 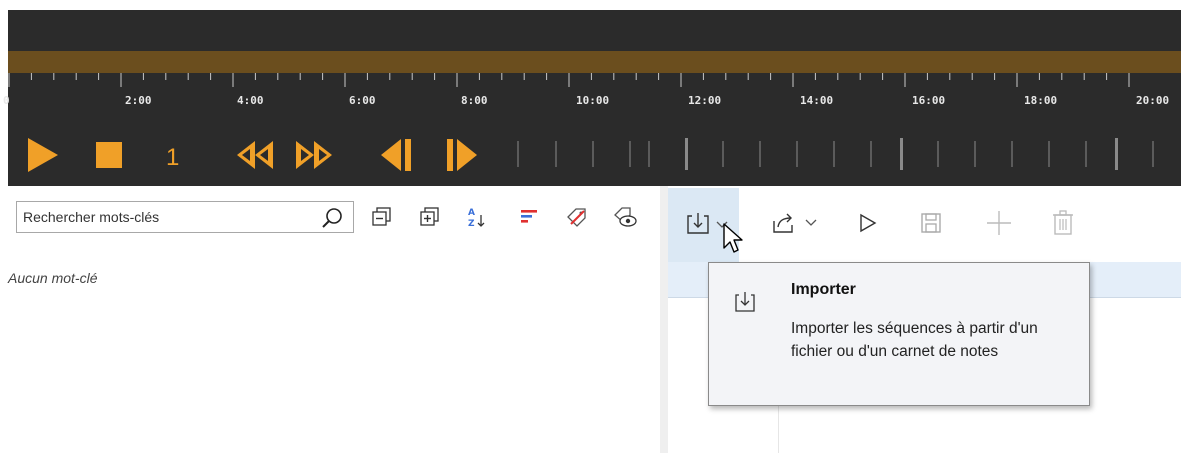 I want to click on ruler-label: 8:00, so click(x=474, y=100).